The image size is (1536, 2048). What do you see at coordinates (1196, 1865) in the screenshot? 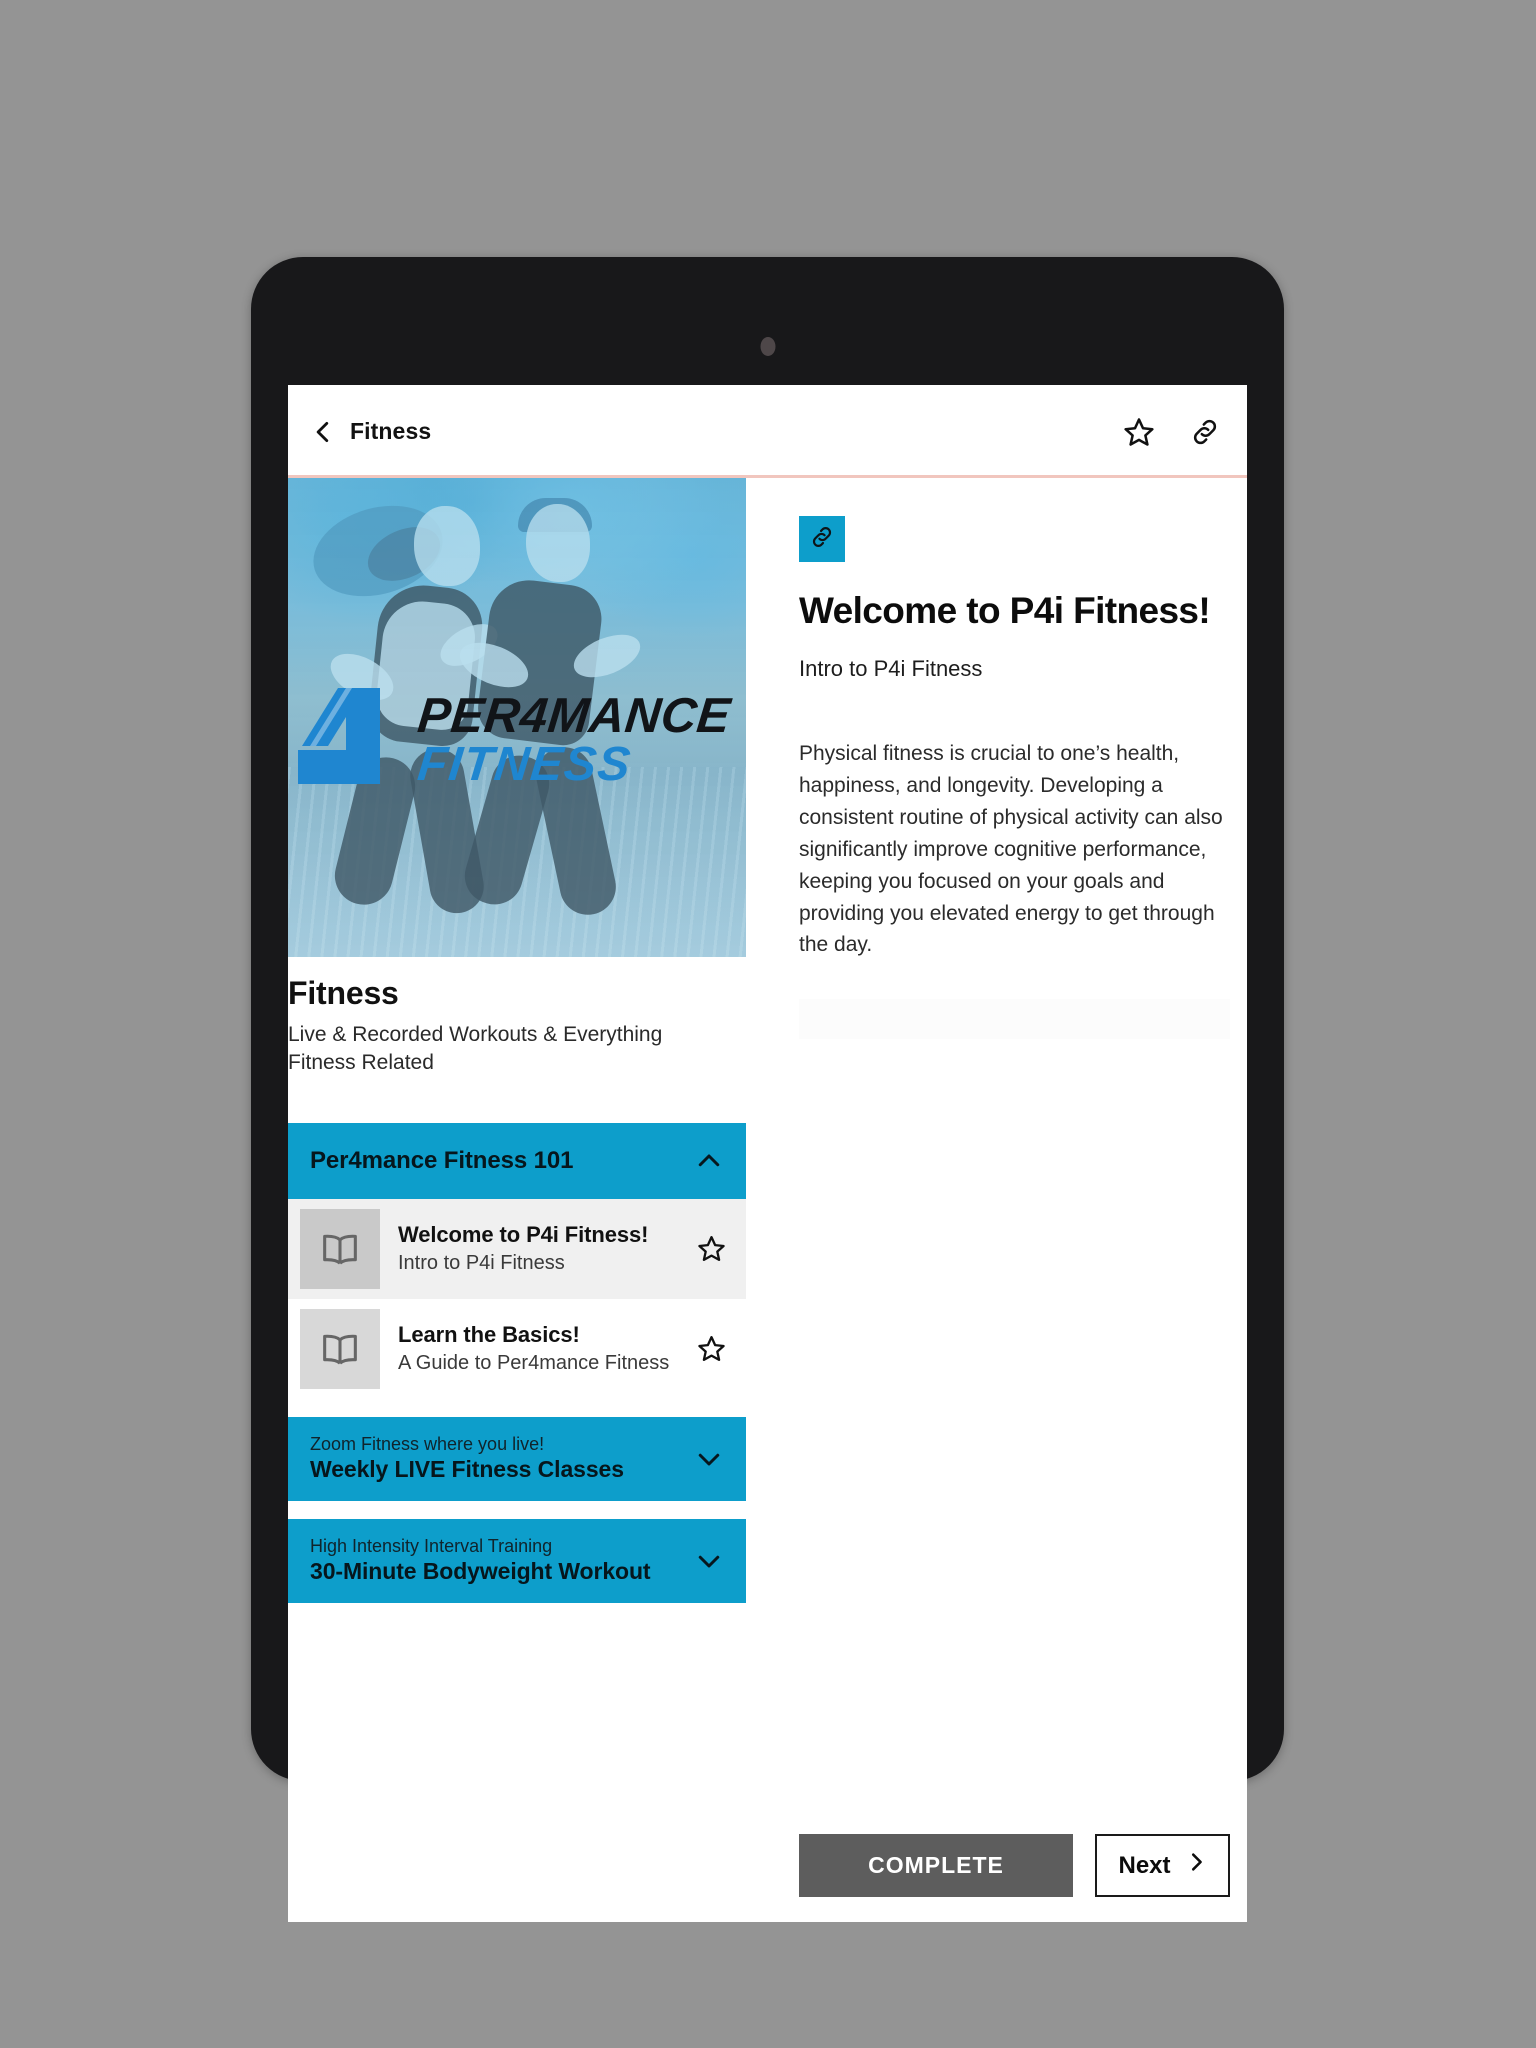
I see `chevron-right-icon` at bounding box center [1196, 1865].